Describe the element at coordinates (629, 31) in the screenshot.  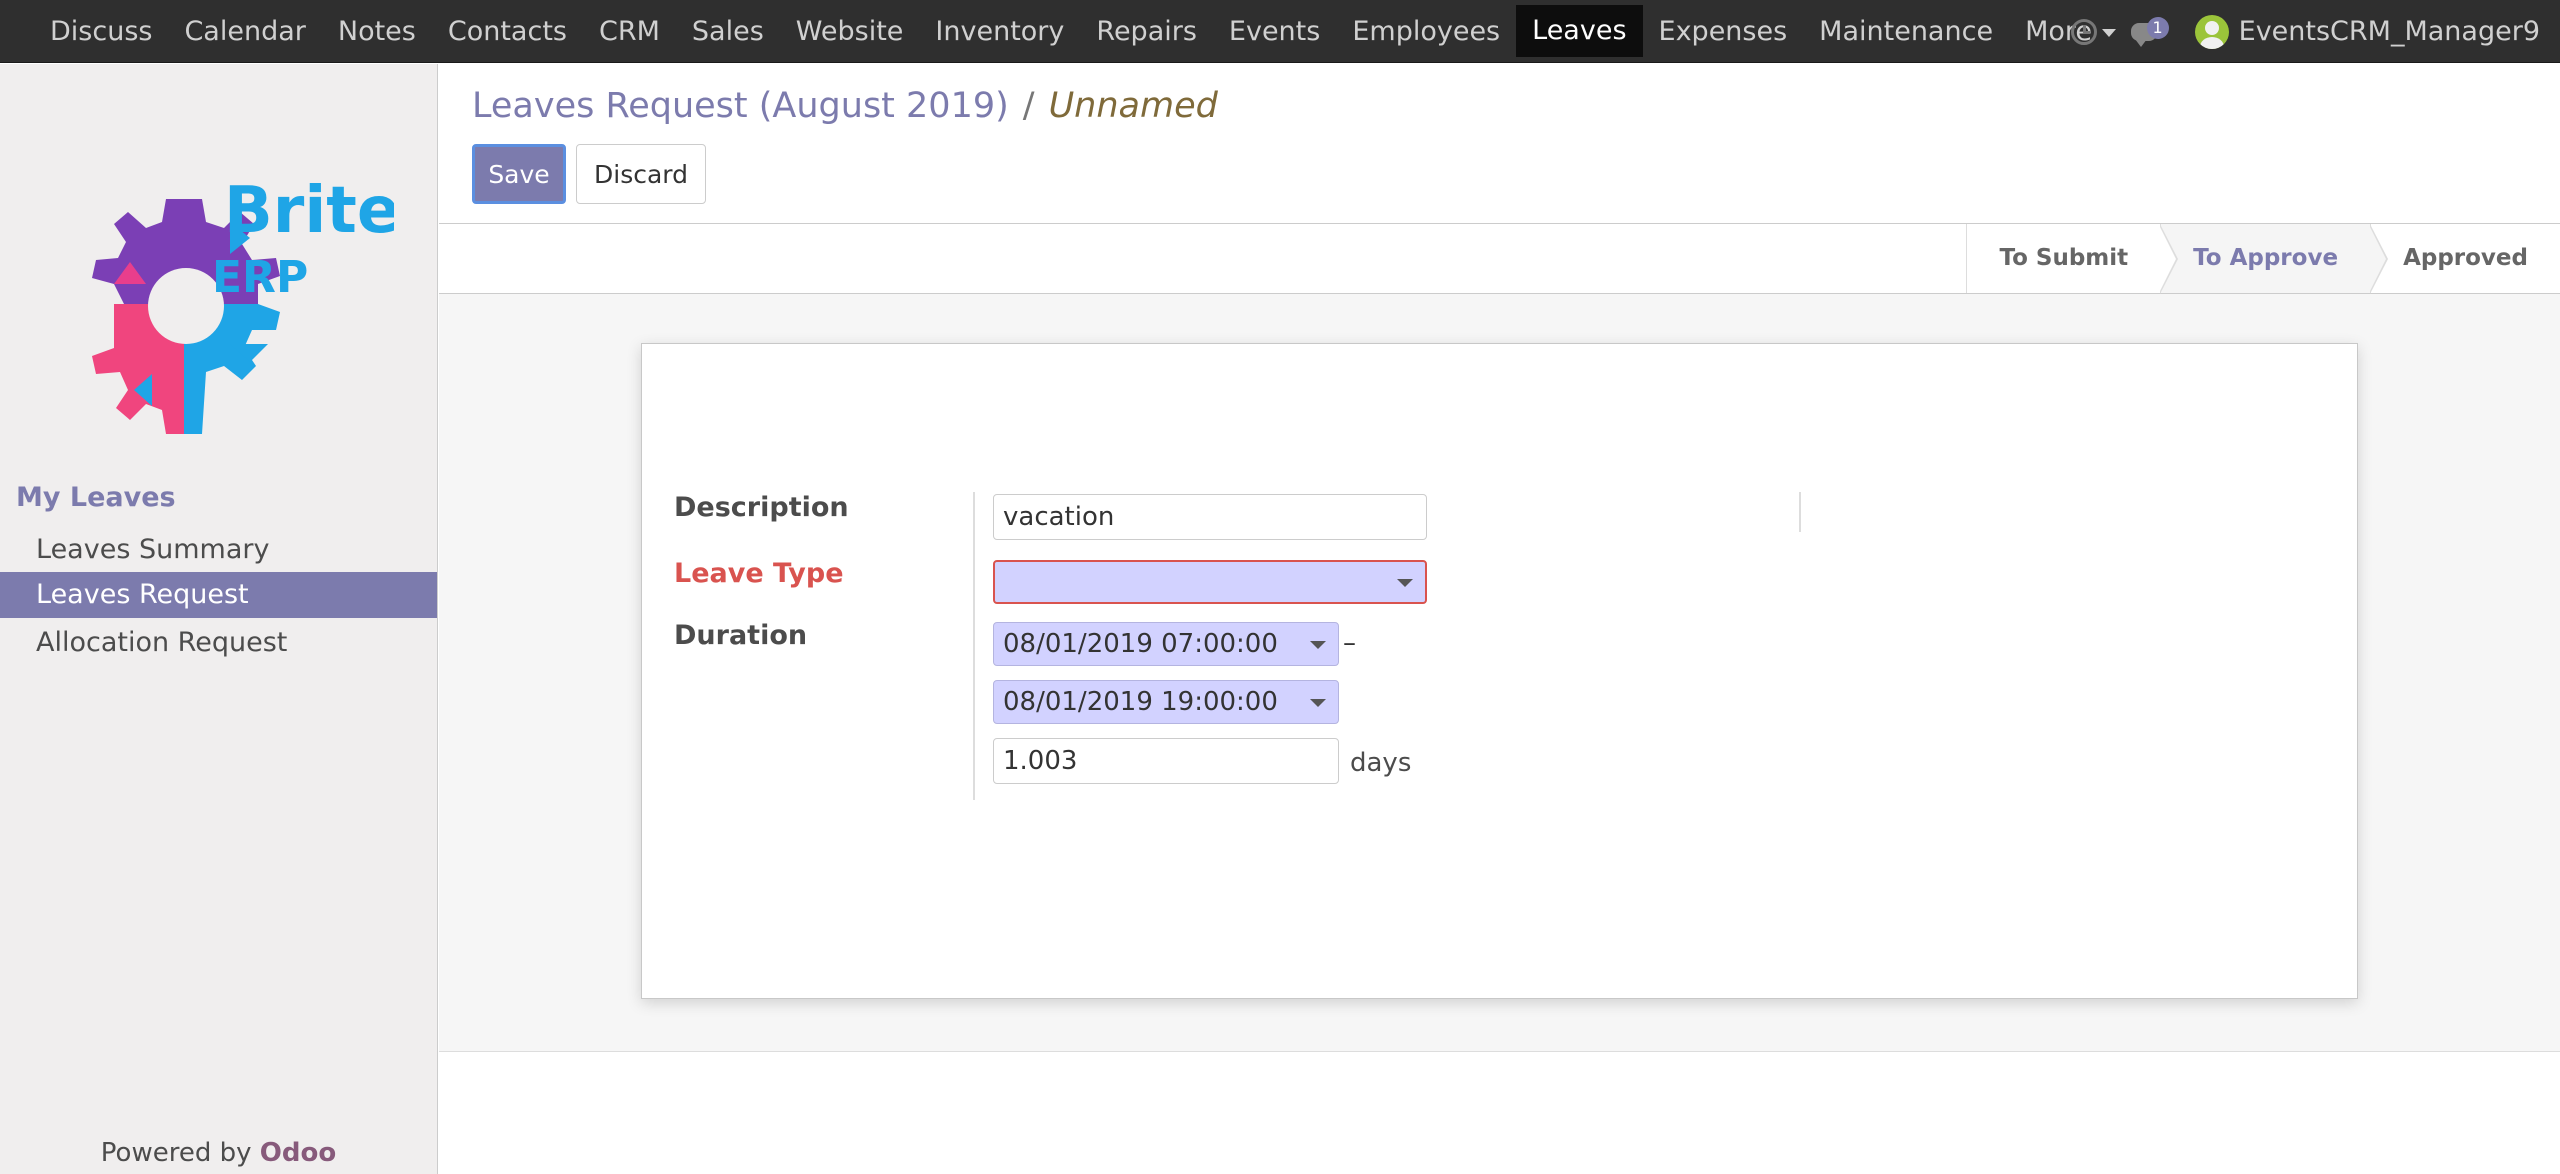
I see `menu-crm: CRM` at that location.